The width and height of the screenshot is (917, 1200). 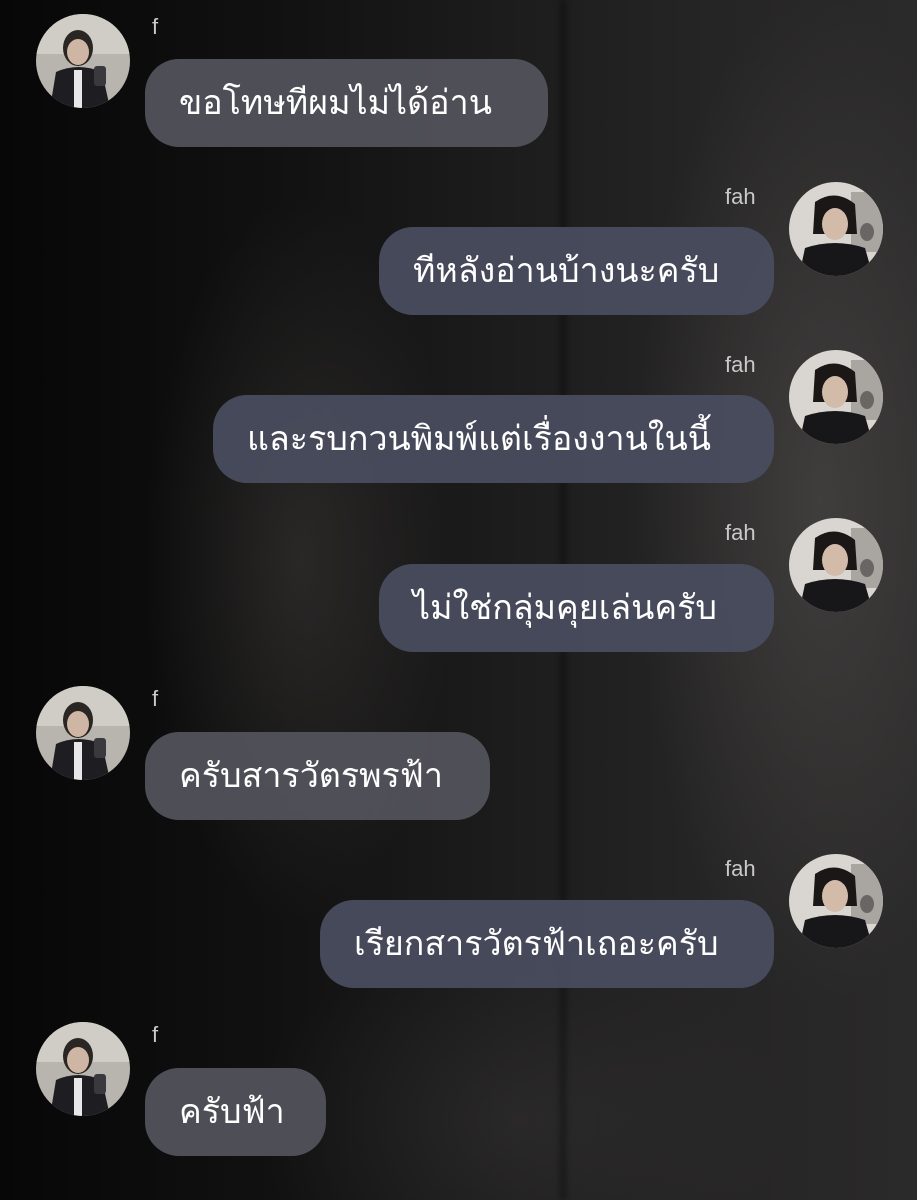 What do you see at coordinates (346, 103) in the screenshot?
I see `message-bubble: ขอโทษทีผมไม่ได้อ่าน` at bounding box center [346, 103].